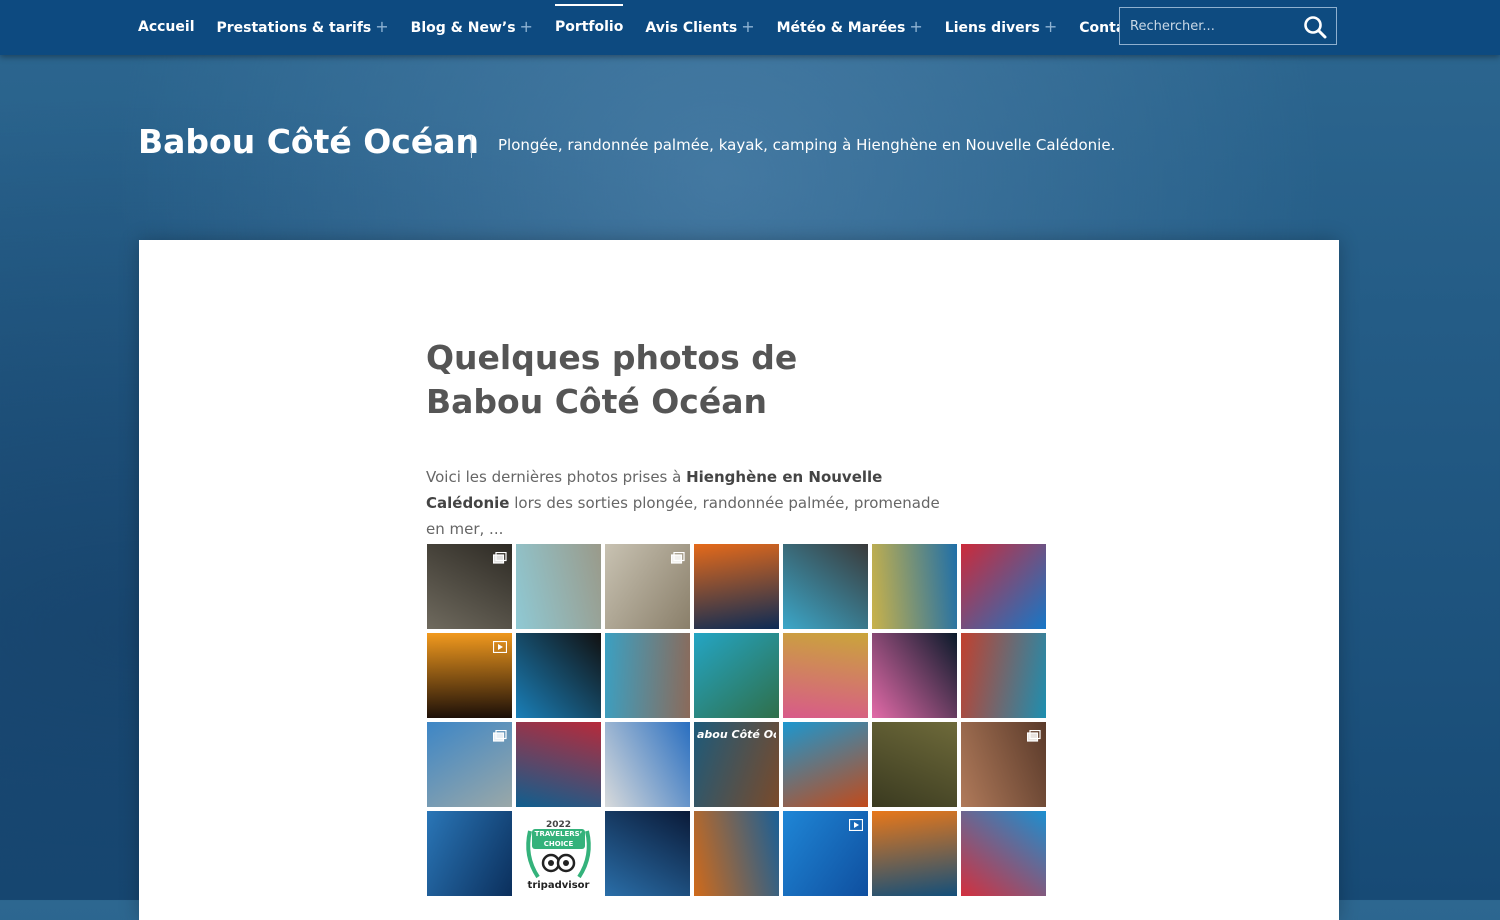 The width and height of the screenshot is (1500, 920). I want to click on tripadvisor-brand: tripadvisor, so click(558, 885).